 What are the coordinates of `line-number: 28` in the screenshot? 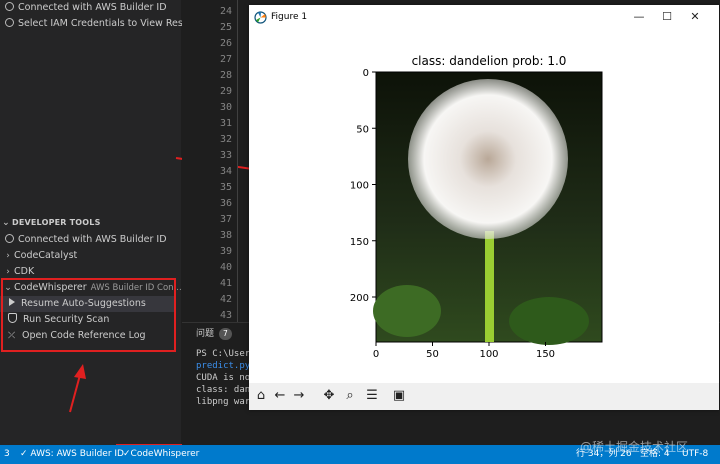 It's located at (225, 75).